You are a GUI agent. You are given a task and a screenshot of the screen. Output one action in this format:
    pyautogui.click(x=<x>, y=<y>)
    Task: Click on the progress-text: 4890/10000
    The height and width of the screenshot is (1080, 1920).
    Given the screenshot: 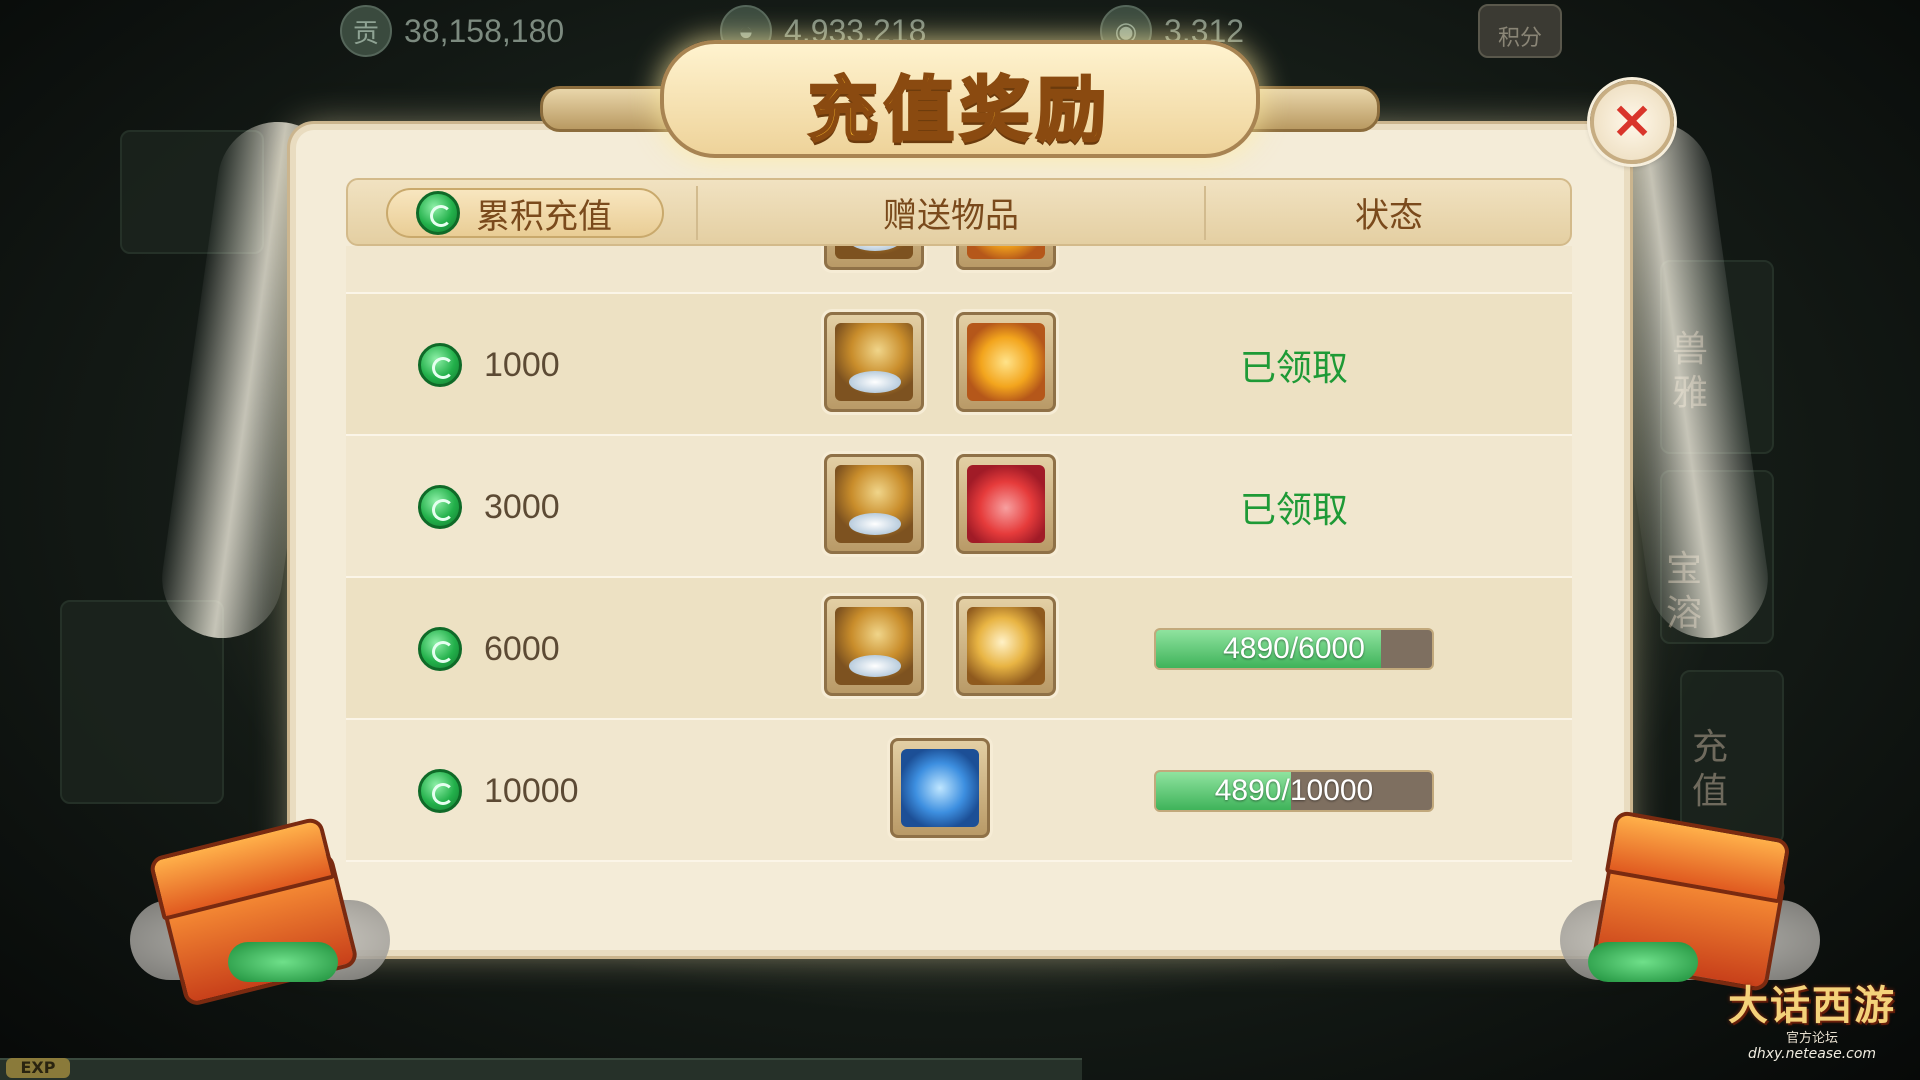 What is the action you would take?
    pyautogui.click(x=1294, y=790)
    